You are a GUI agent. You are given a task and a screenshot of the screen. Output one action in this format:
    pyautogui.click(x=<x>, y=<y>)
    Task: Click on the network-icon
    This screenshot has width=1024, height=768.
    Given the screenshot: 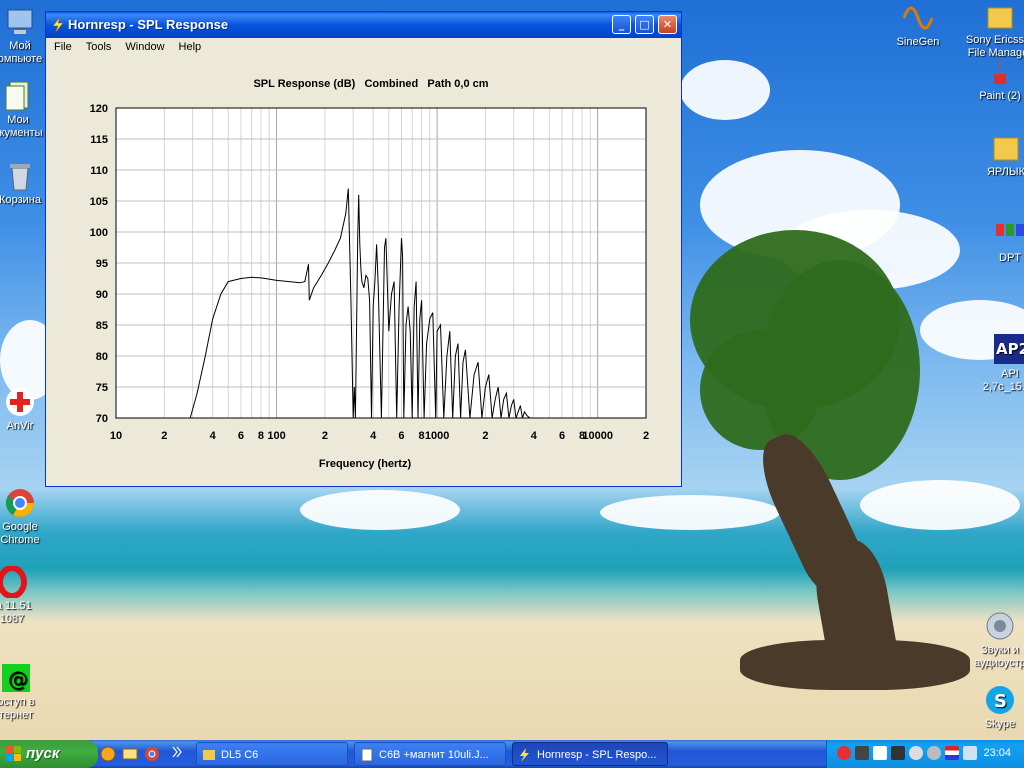 What is the action you would take?
    pyautogui.click(x=916, y=753)
    